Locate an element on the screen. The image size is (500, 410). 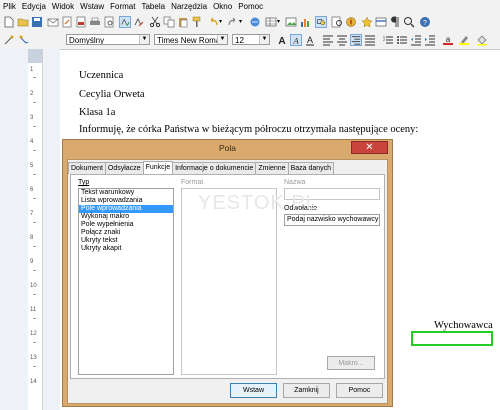
clone-formatting-icon is located at coordinates (197, 22).